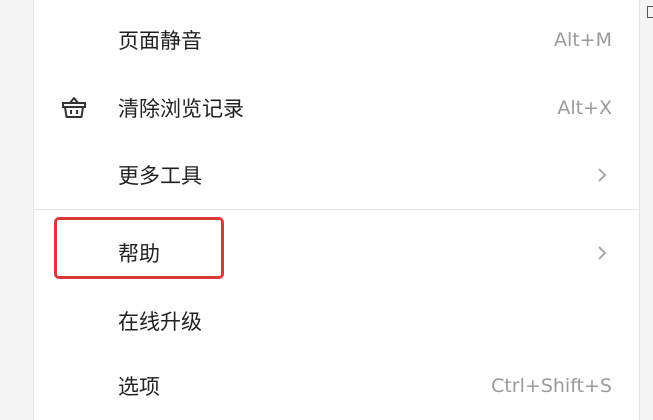 The width and height of the screenshot is (653, 420). Describe the element at coordinates (74, 107) in the screenshot. I see `basket-icon` at that location.